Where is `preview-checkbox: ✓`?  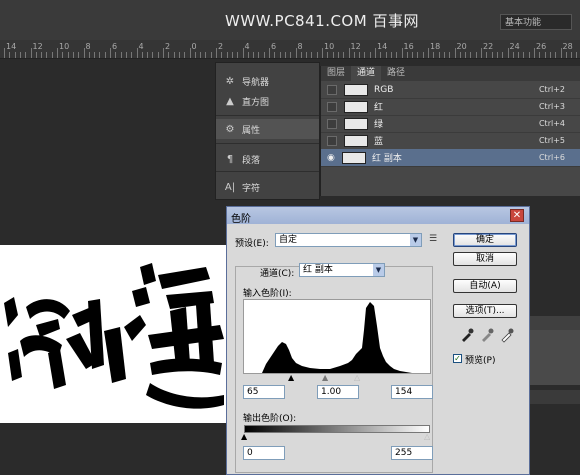 preview-checkbox: ✓ is located at coordinates (457, 358).